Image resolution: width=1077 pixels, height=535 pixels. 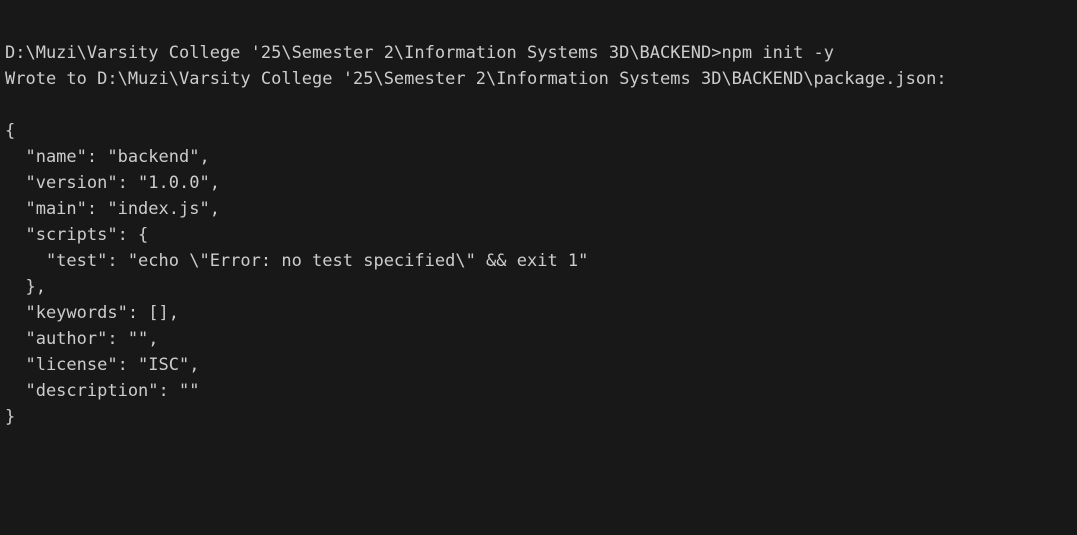 I want to click on json-main-line: "main": "index.js",, so click(x=112, y=209).